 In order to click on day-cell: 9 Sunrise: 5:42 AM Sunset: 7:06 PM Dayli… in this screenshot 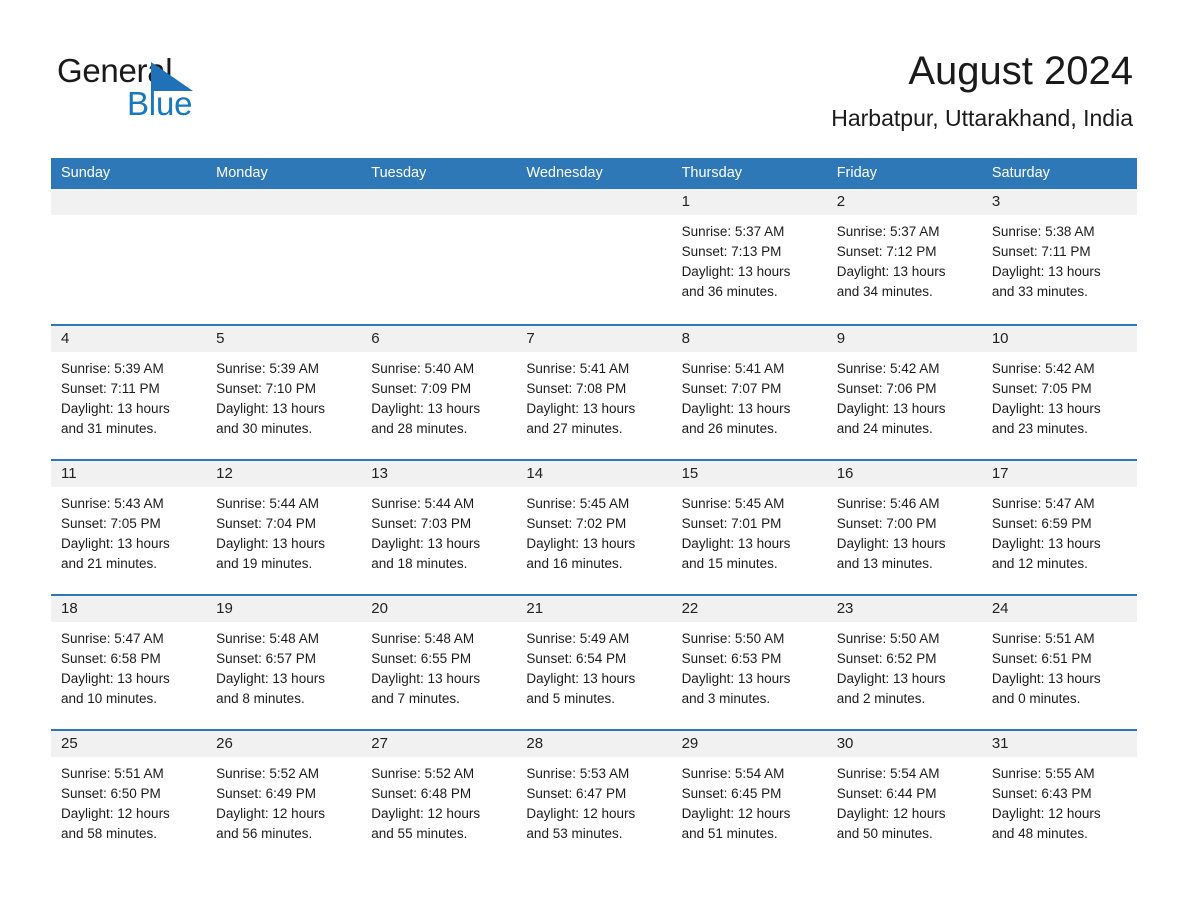, I will do `click(904, 392)`.